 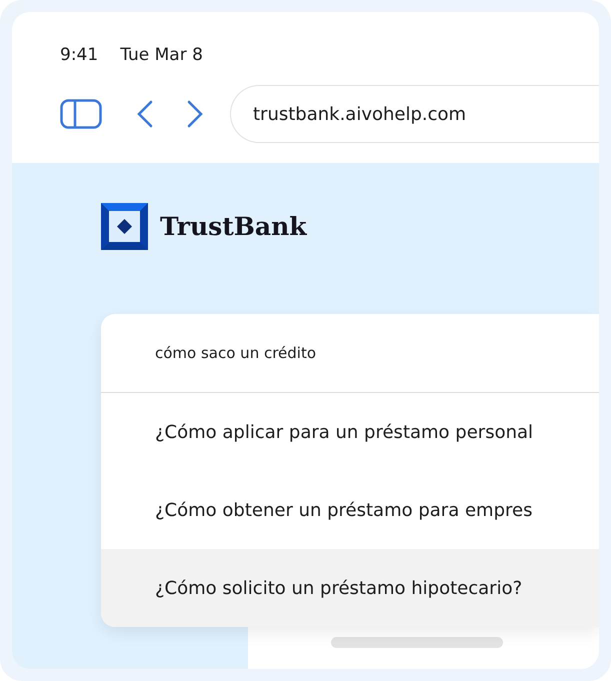 What do you see at coordinates (79, 56) in the screenshot?
I see `status-time: 9:41` at bounding box center [79, 56].